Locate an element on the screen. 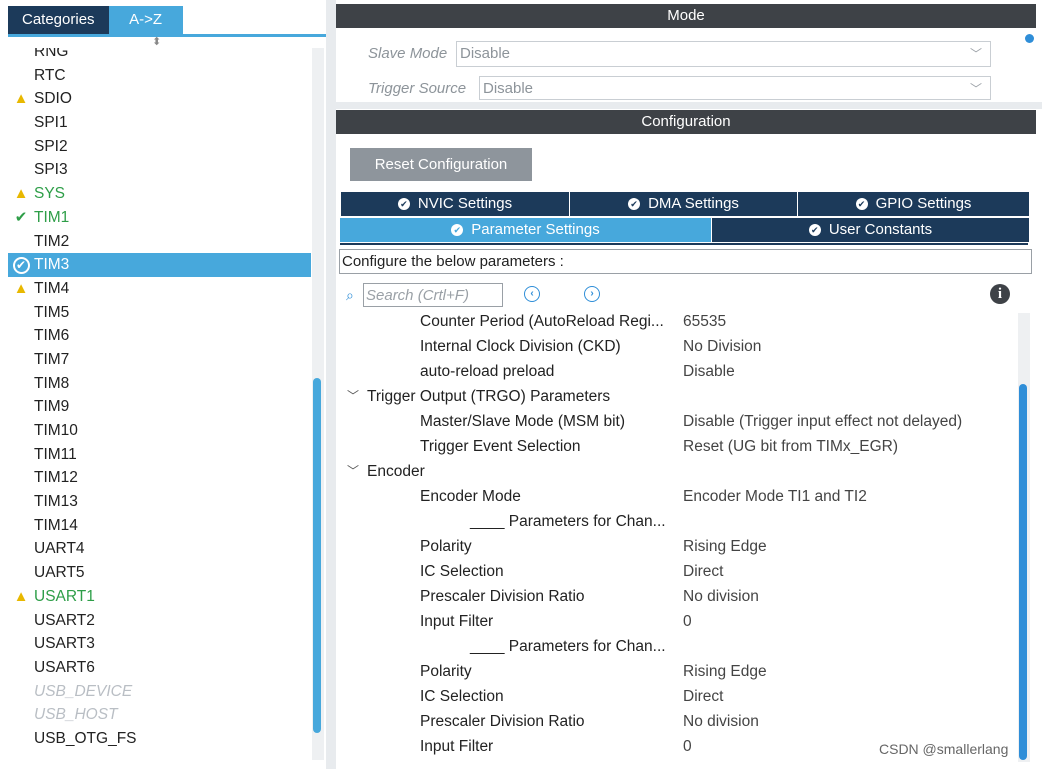 The image size is (1042, 769). parameter-group: ﹀ Encoder is located at coordinates (676, 471).